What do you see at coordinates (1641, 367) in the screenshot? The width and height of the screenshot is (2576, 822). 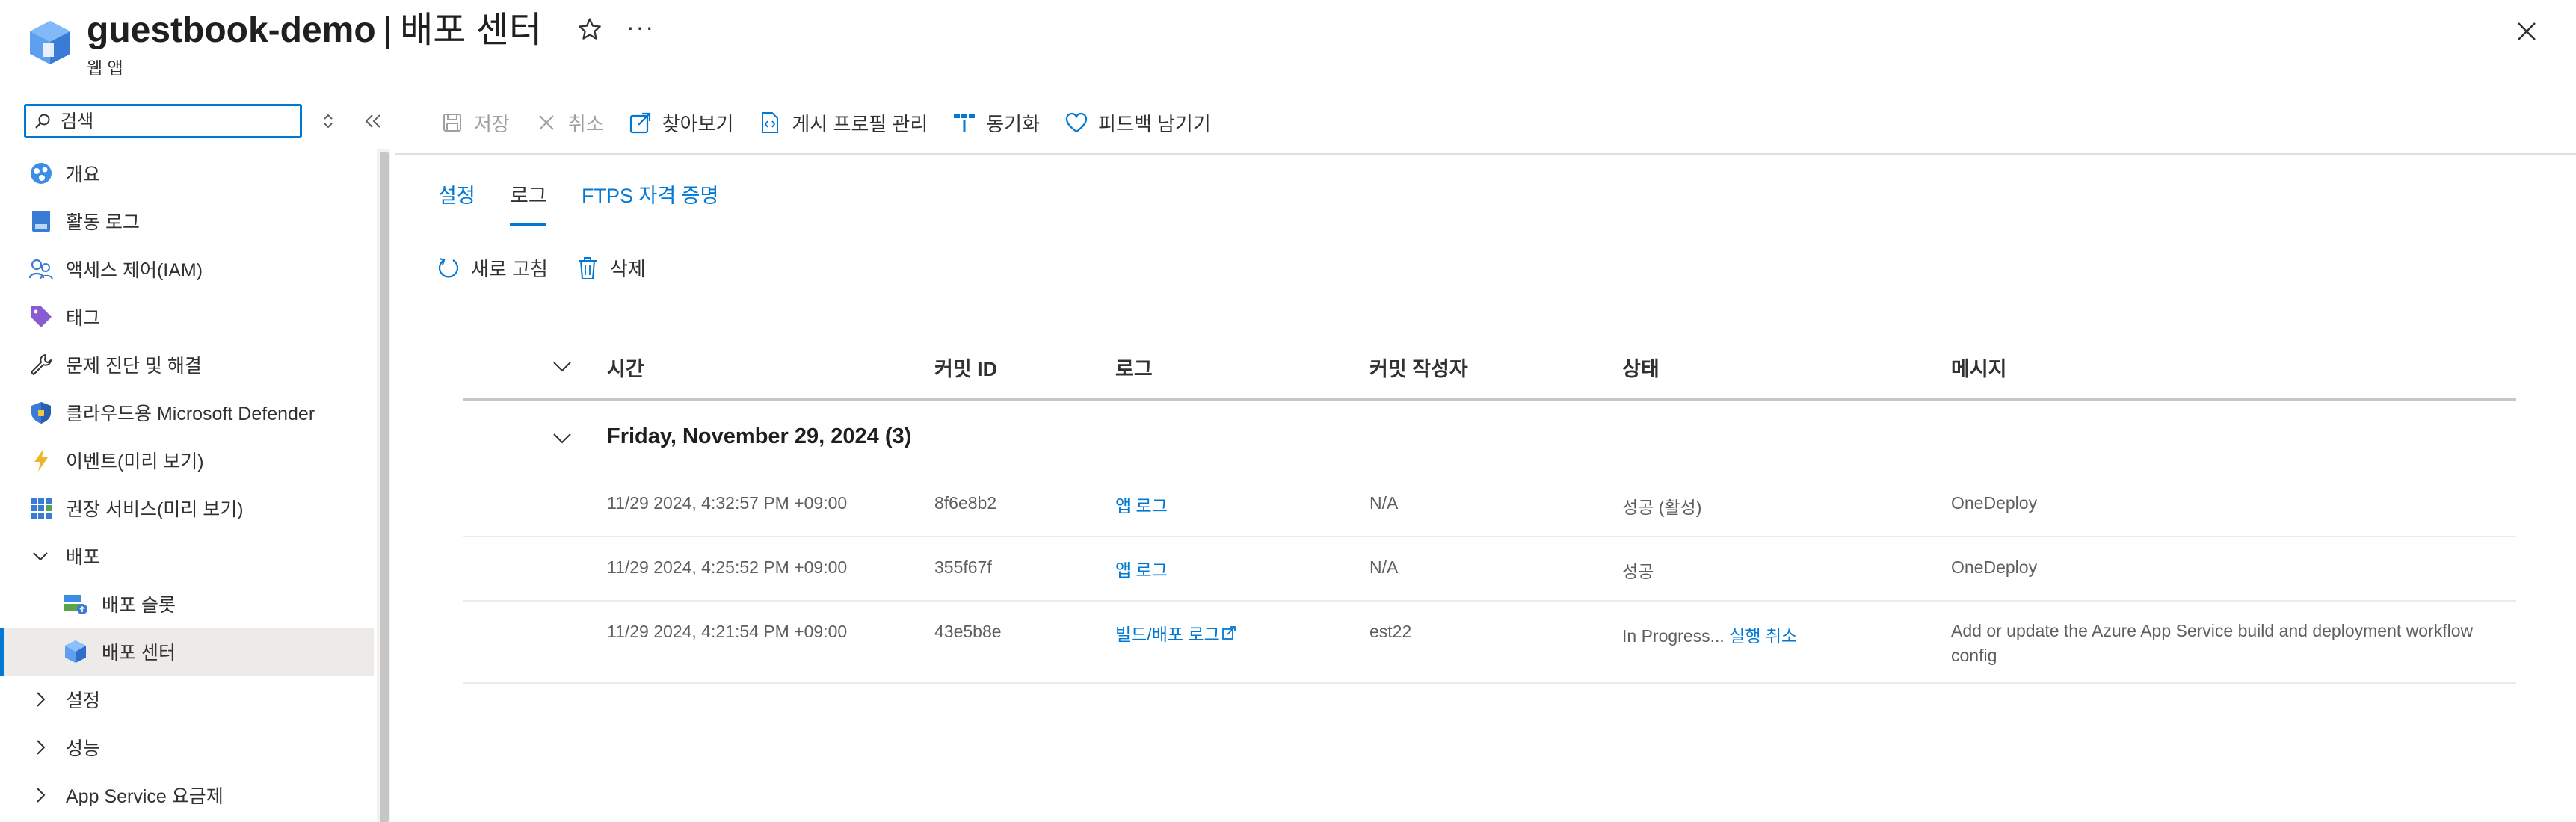 I see `column-header-status: 상태` at bounding box center [1641, 367].